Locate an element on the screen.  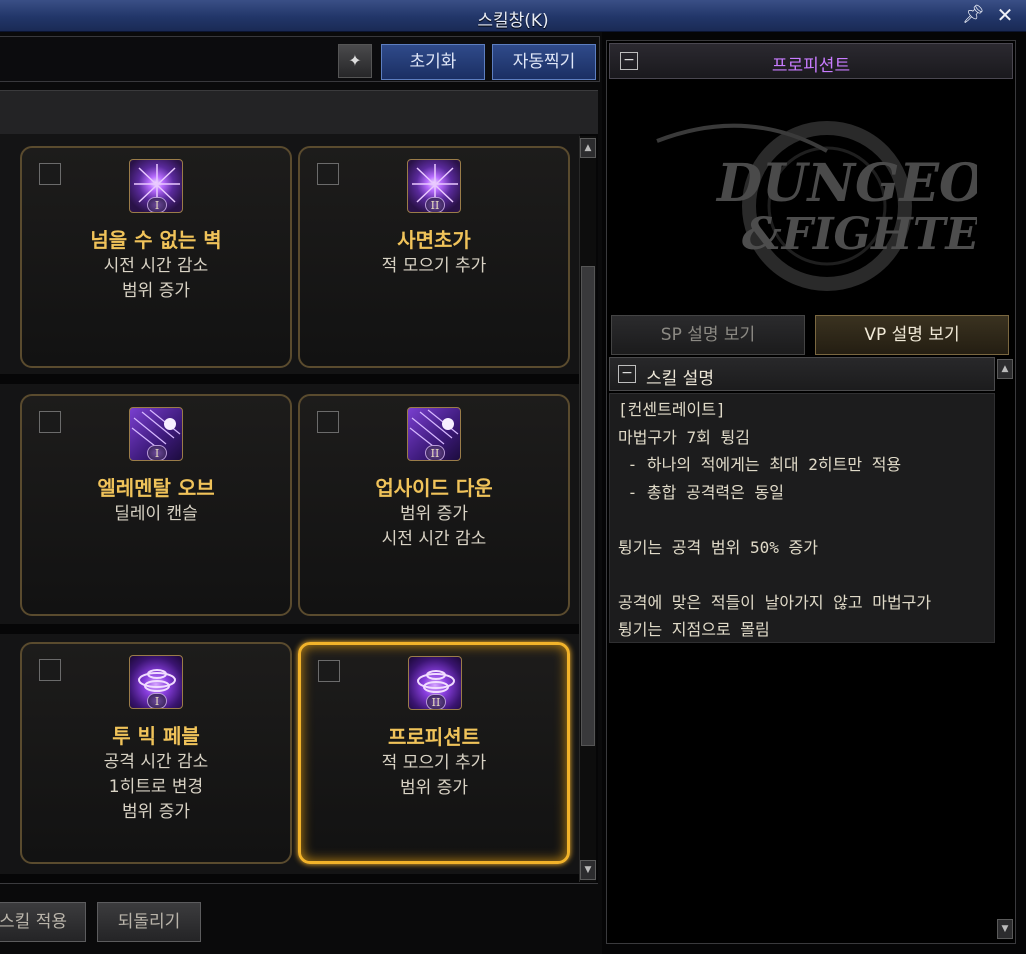
filter-bar is located at coordinates (299, 112).